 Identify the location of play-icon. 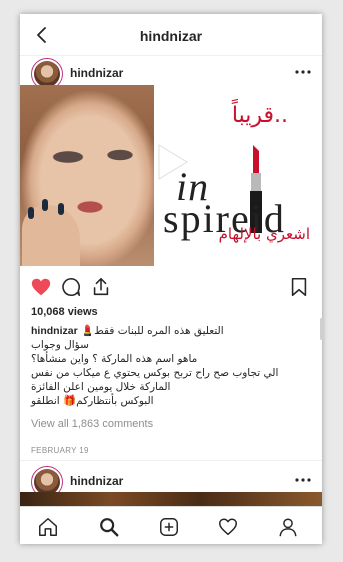
(170, 162).